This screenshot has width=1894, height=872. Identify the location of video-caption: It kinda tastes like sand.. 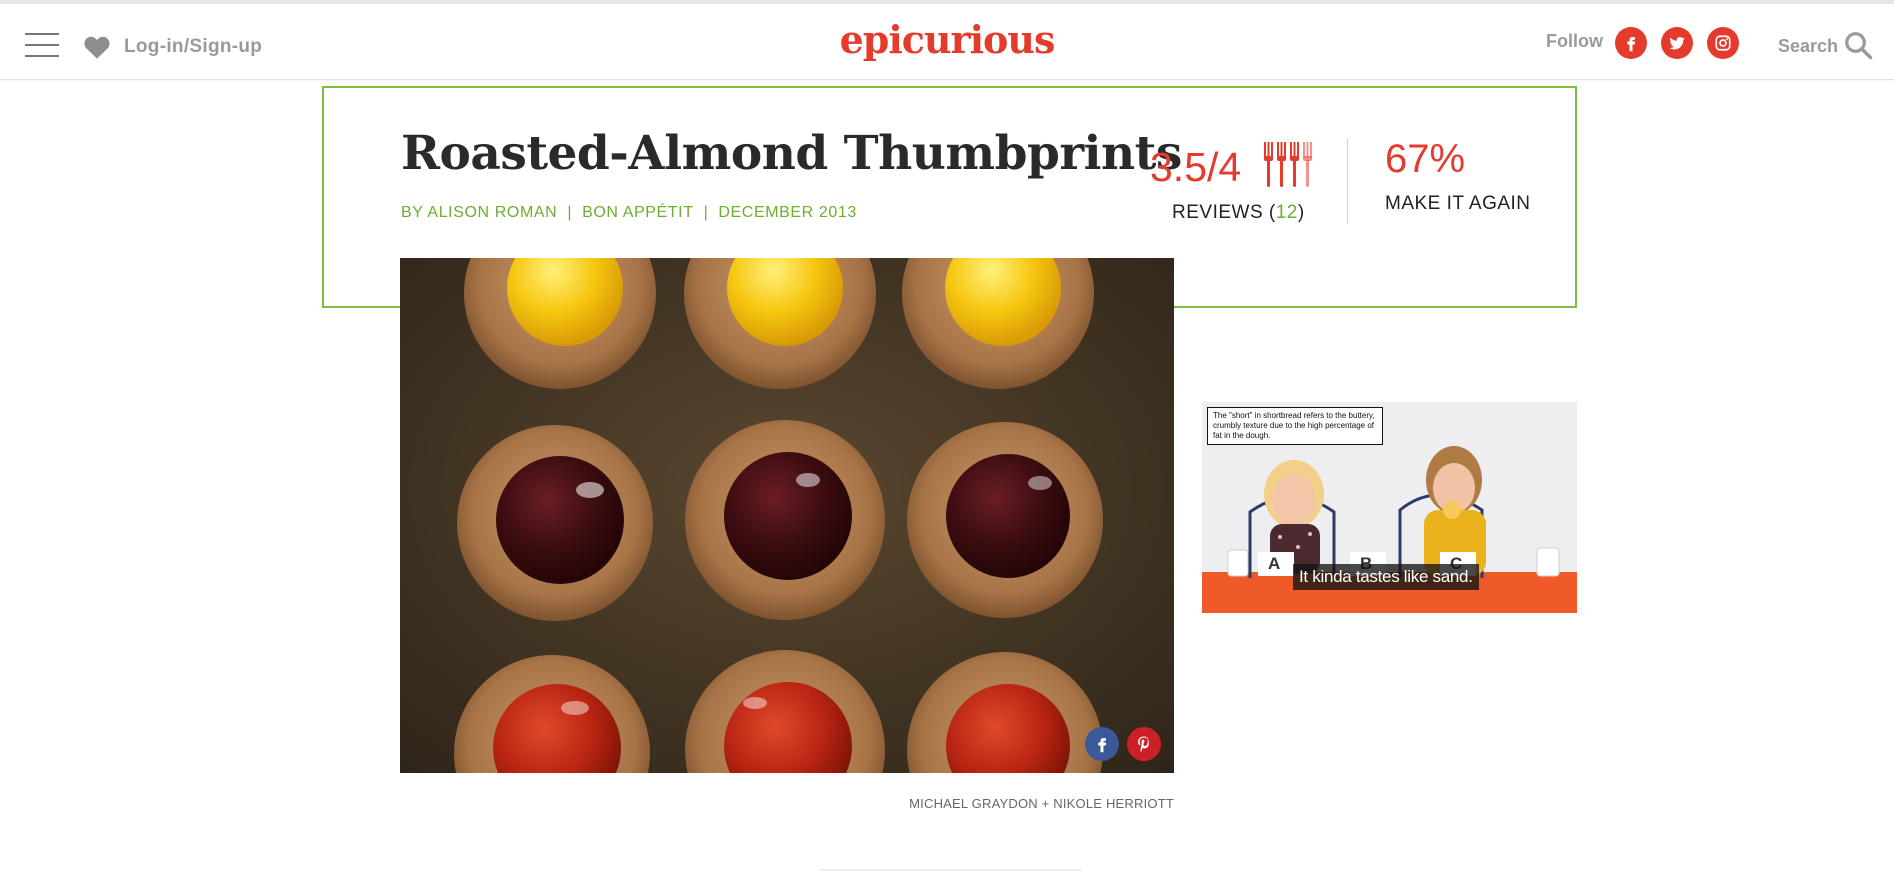
(1386, 577).